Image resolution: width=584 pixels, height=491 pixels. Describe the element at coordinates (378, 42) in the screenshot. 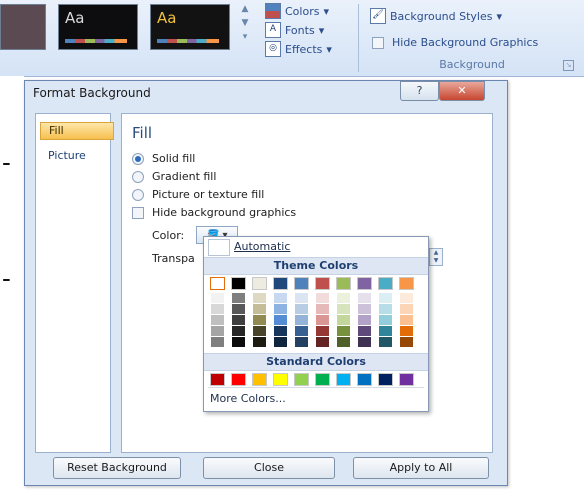

I see `hide-background-graphics-check-icon` at that location.